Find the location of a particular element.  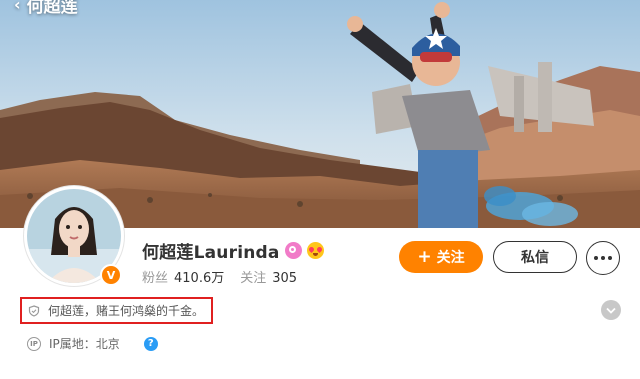

name-row: 何超莲Laurinda is located at coordinates (233, 250).